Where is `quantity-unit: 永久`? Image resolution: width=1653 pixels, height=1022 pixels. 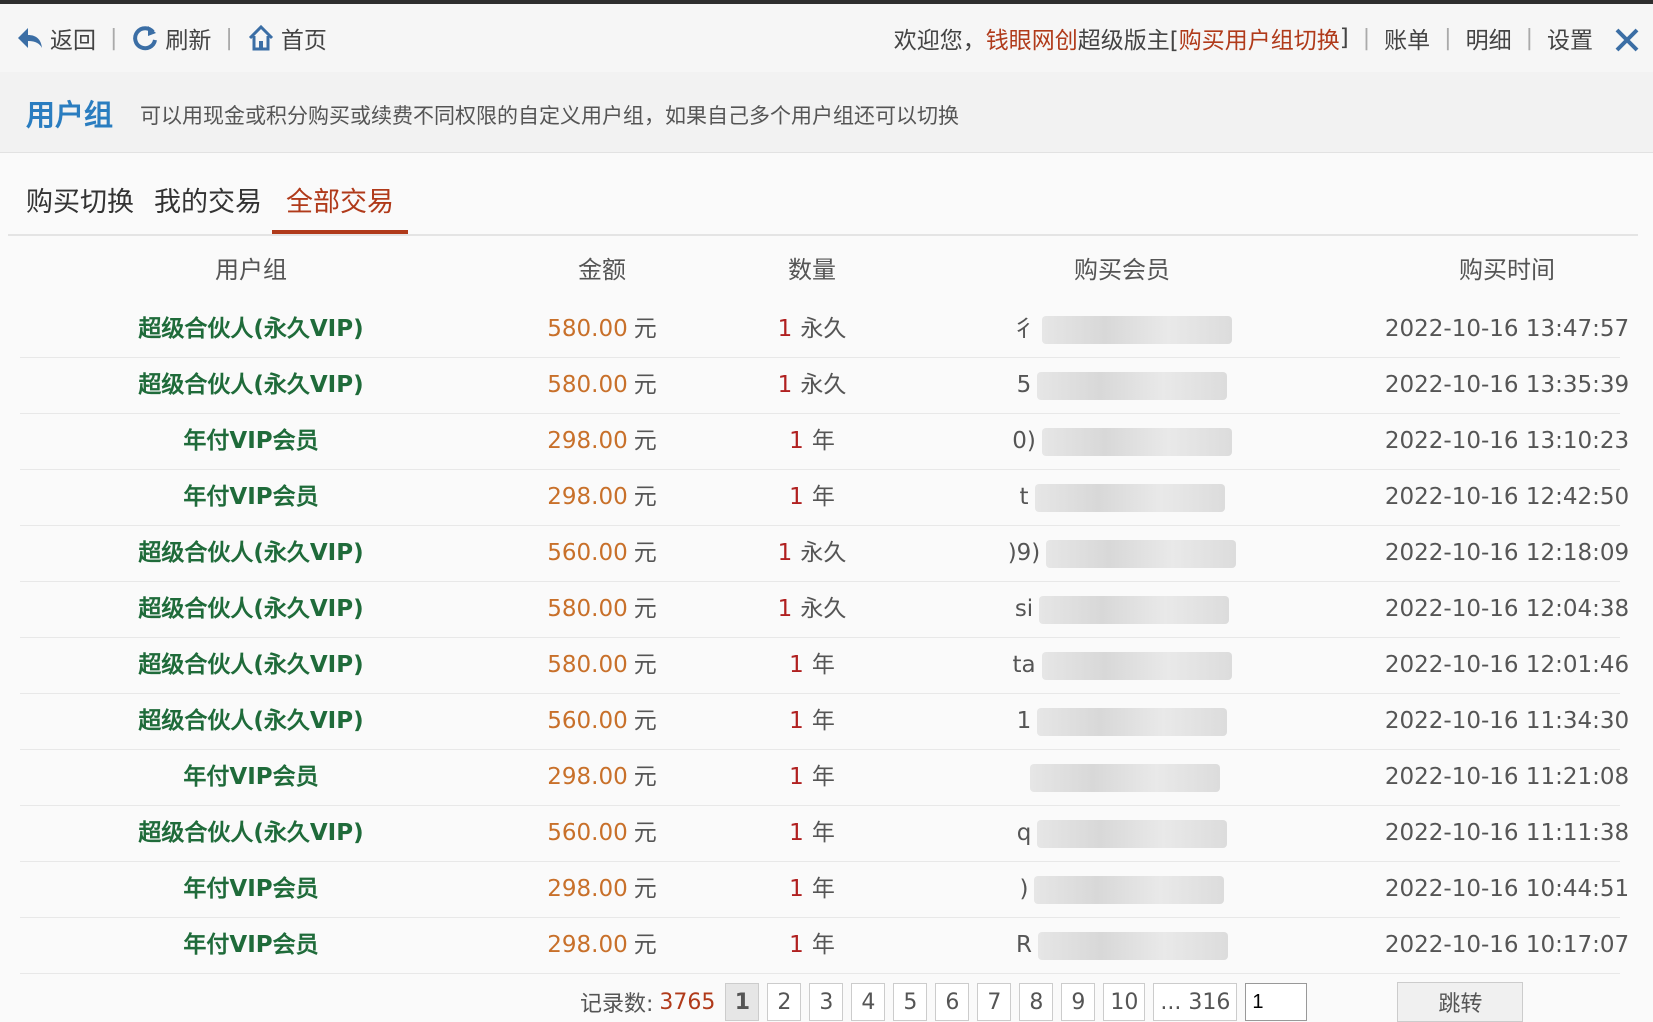
quantity-unit: 永久 is located at coordinates (823, 609).